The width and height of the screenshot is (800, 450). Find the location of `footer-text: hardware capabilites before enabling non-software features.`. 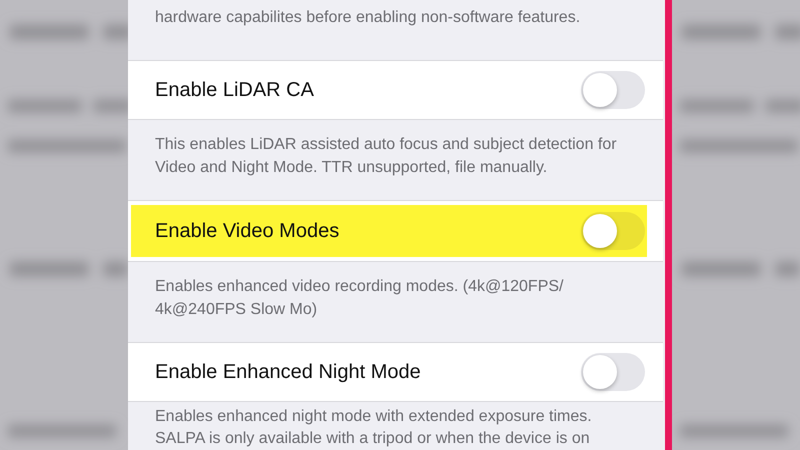

footer-text: hardware capabilites before enabling non-software features. is located at coordinates (368, 18).